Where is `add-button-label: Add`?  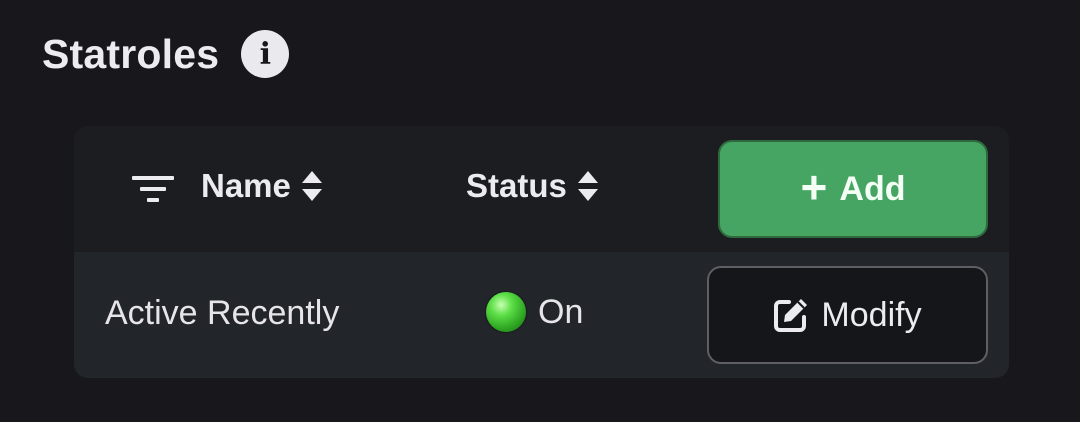
add-button-label: Add is located at coordinates (872, 188).